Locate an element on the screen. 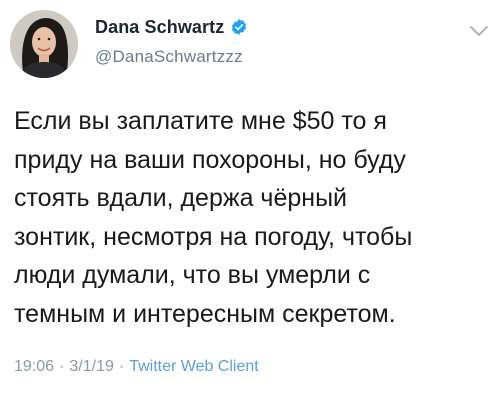 The height and width of the screenshot is (401, 500). verified-badge-icon is located at coordinates (239, 27).